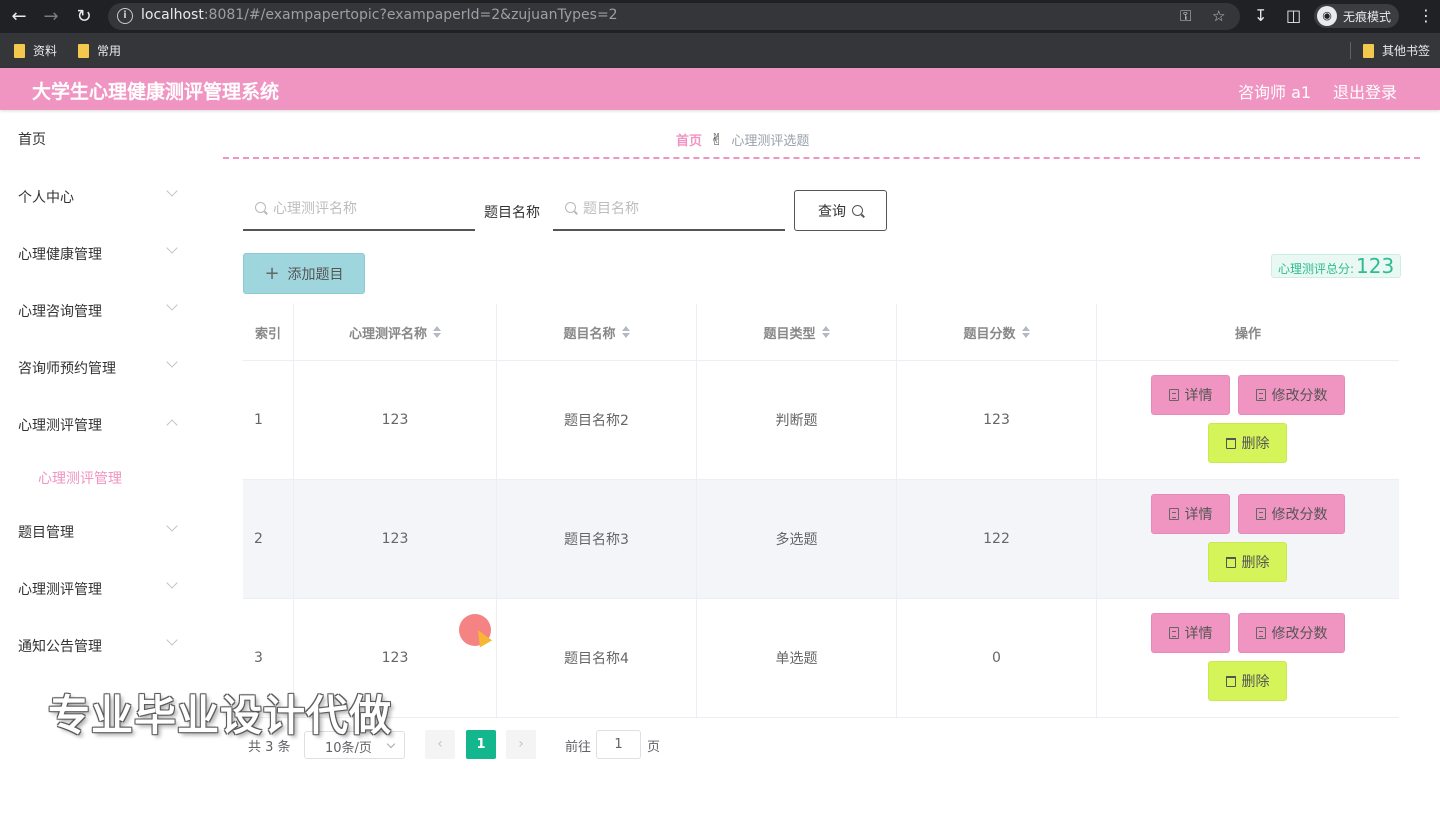 The height and width of the screenshot is (832, 1440). What do you see at coordinates (997, 420) in the screenshot?
I see `cell-score: 123` at bounding box center [997, 420].